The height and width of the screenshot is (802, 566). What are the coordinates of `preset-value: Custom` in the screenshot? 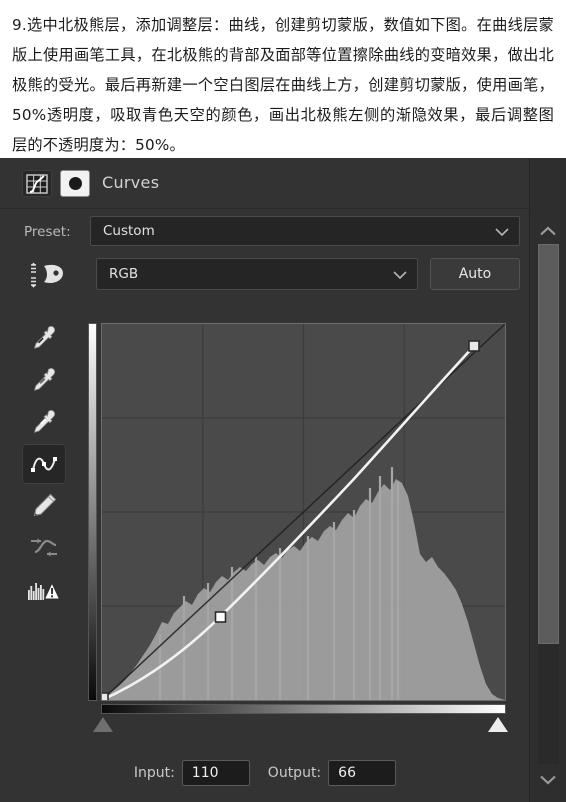 It's located at (129, 231).